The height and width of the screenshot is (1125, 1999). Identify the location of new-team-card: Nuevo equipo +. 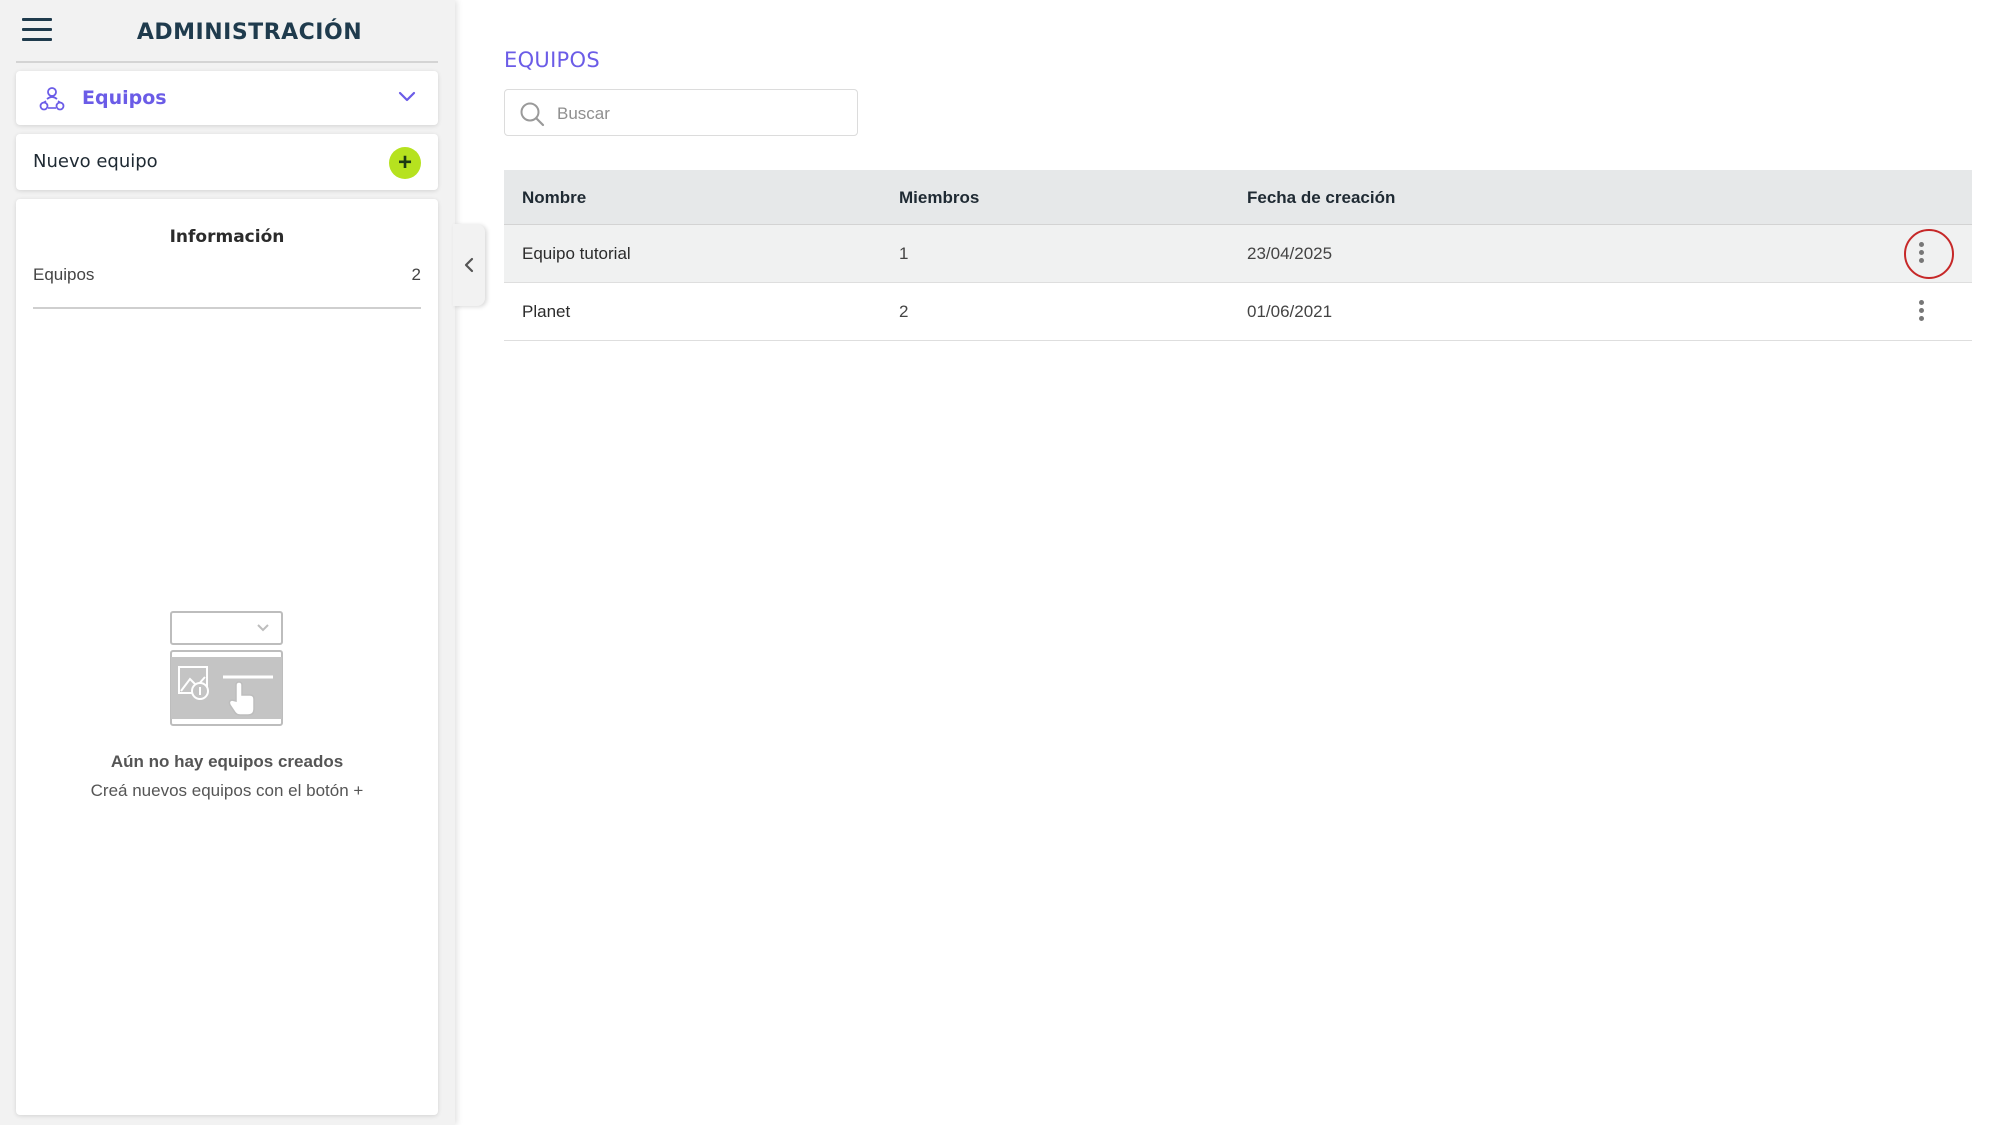
(227, 162).